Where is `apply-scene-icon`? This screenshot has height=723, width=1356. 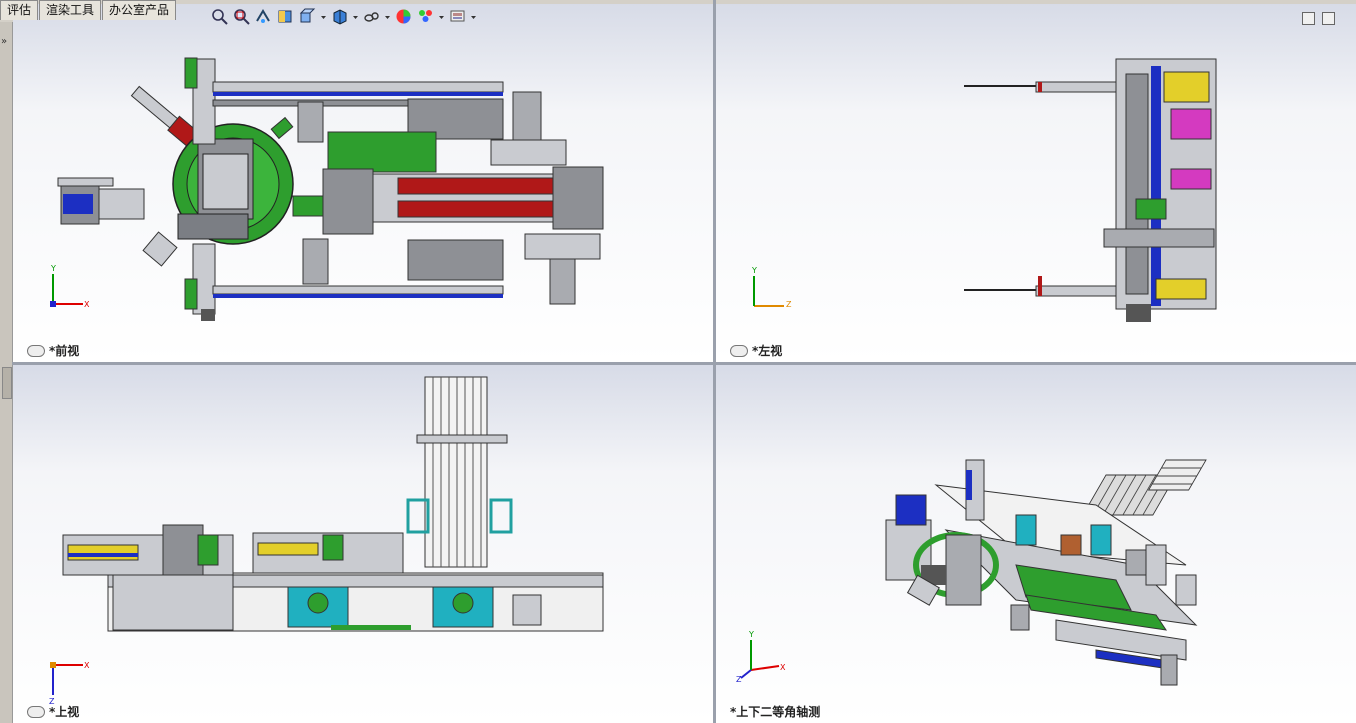
apply-scene-icon is located at coordinates (425, 16).